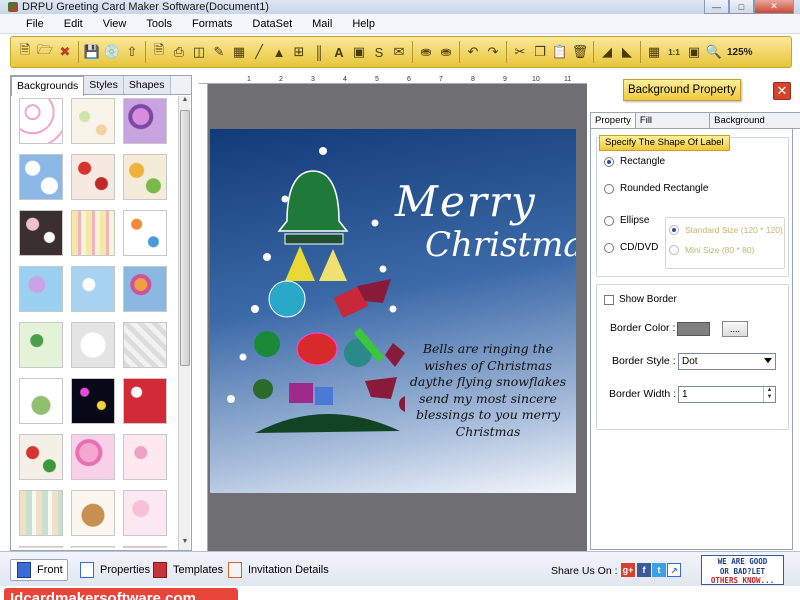  Describe the element at coordinates (92, 52) in the screenshot. I see `save-icon: 💾` at that location.